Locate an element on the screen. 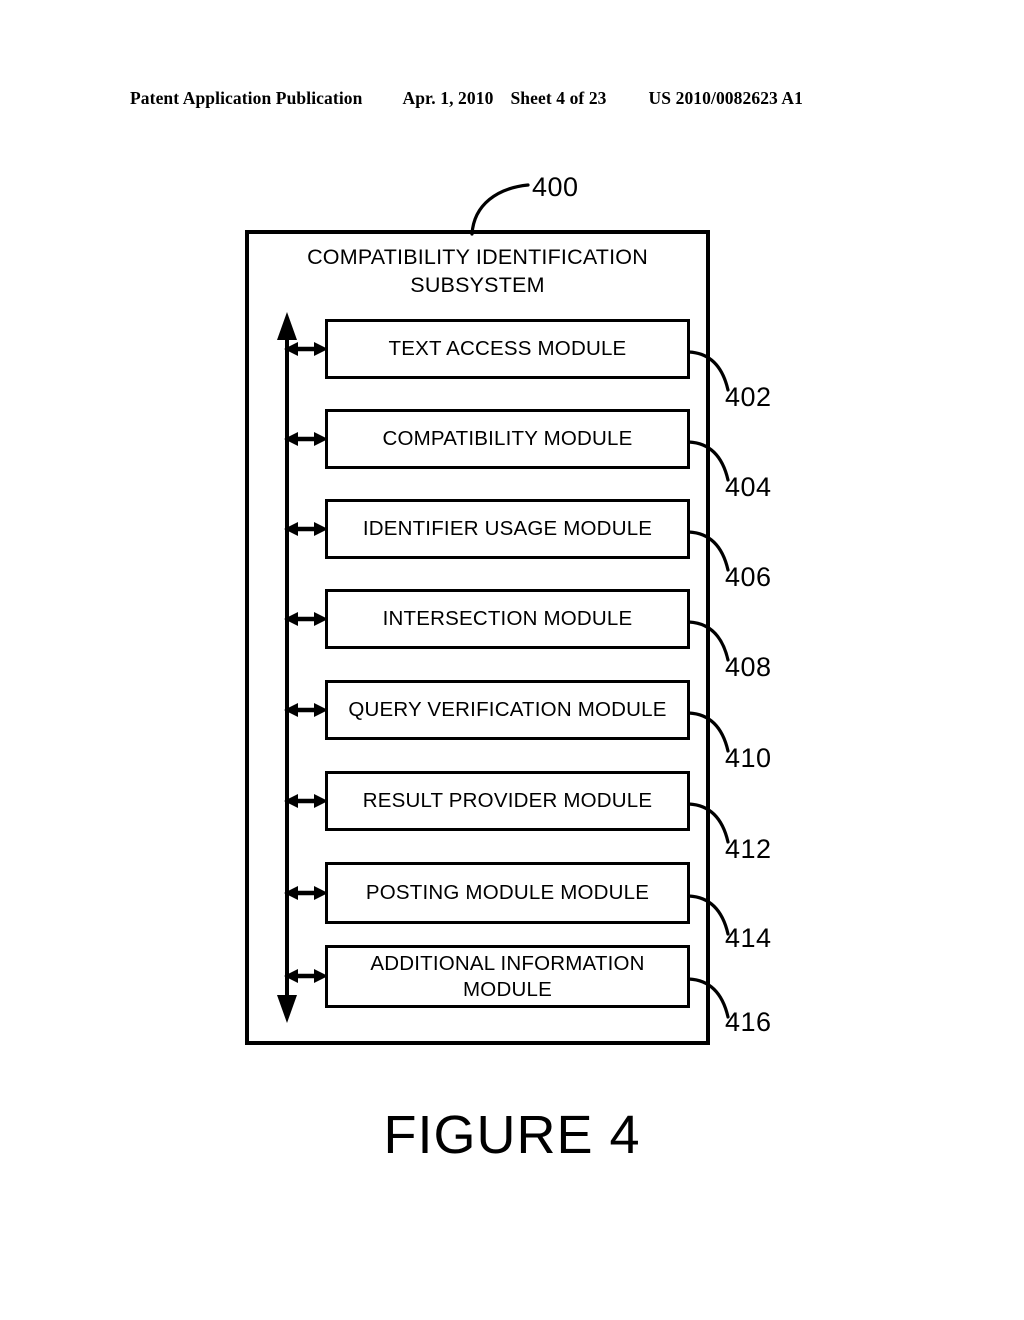 The height and width of the screenshot is (1320, 1024). module-box-identifier-usage: IDENTIFIER USAGE MODULE is located at coordinates (507, 529).